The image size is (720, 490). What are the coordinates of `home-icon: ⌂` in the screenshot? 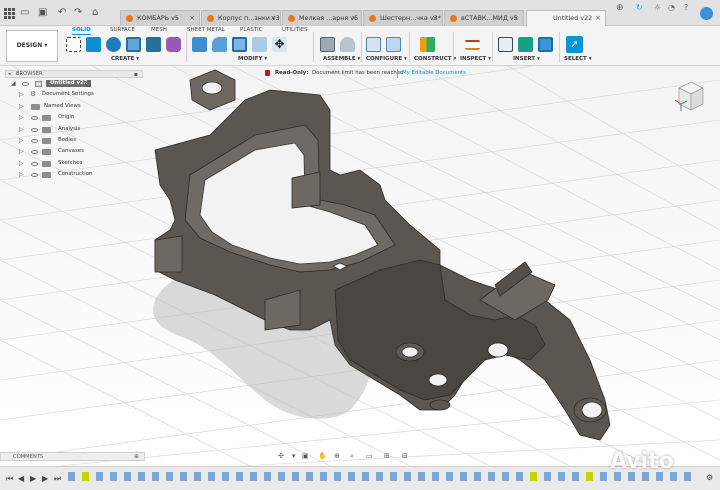 It's located at (95, 13).